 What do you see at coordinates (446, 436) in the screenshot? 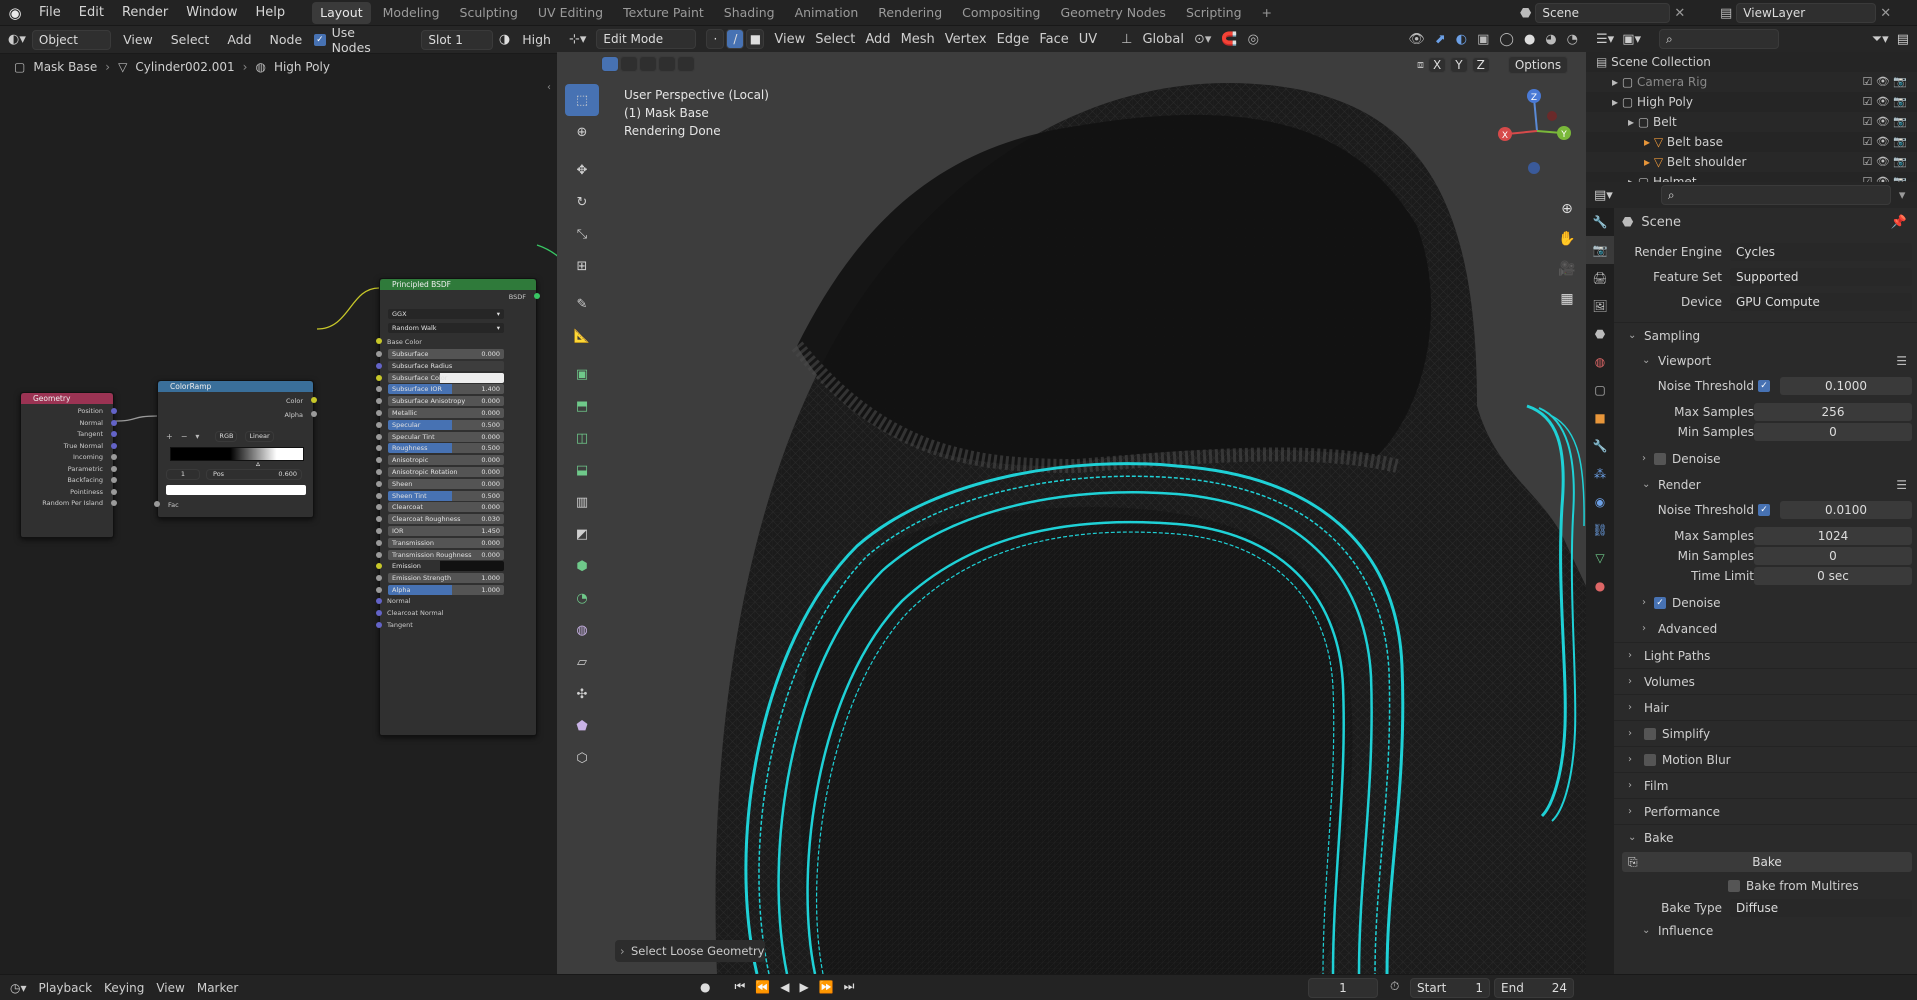
I see `bsdf-param-field: Specular Tint 0.000` at bounding box center [446, 436].